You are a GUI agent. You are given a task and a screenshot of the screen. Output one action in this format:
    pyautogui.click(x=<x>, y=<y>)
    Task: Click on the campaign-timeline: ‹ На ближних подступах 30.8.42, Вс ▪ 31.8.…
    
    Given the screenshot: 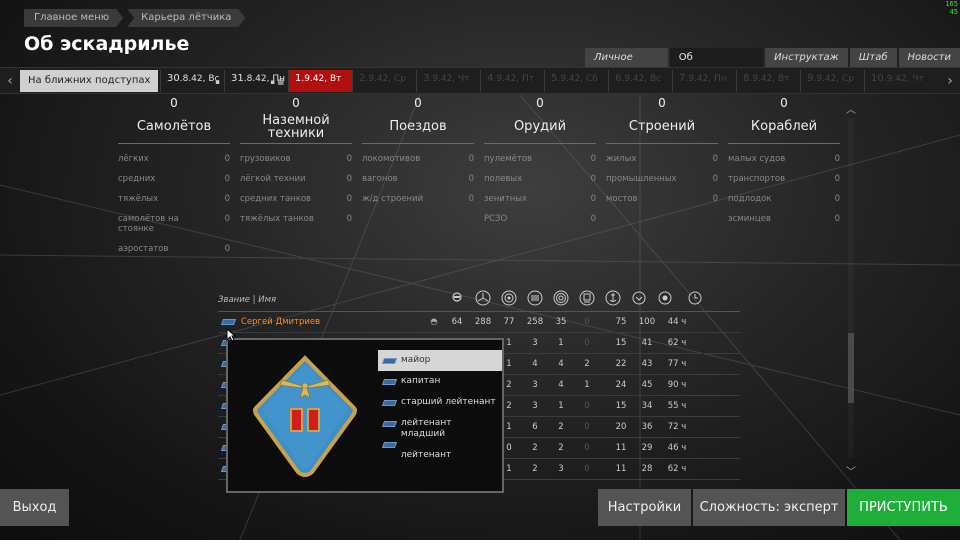 What is the action you would take?
    pyautogui.click(x=480, y=80)
    